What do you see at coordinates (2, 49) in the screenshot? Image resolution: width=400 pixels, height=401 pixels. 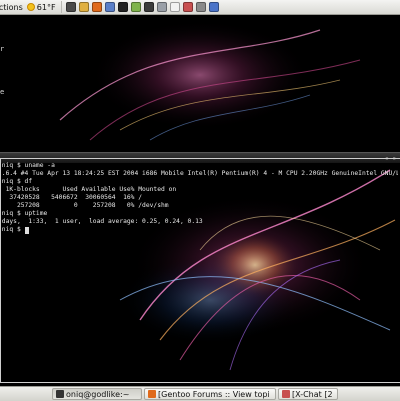 I see `desktop-text-fragment: r` at bounding box center [2, 49].